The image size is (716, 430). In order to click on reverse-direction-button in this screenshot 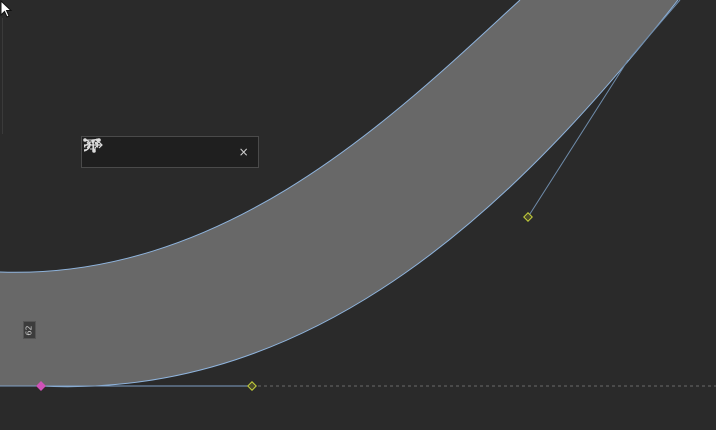, I will do `click(156, 152)`.